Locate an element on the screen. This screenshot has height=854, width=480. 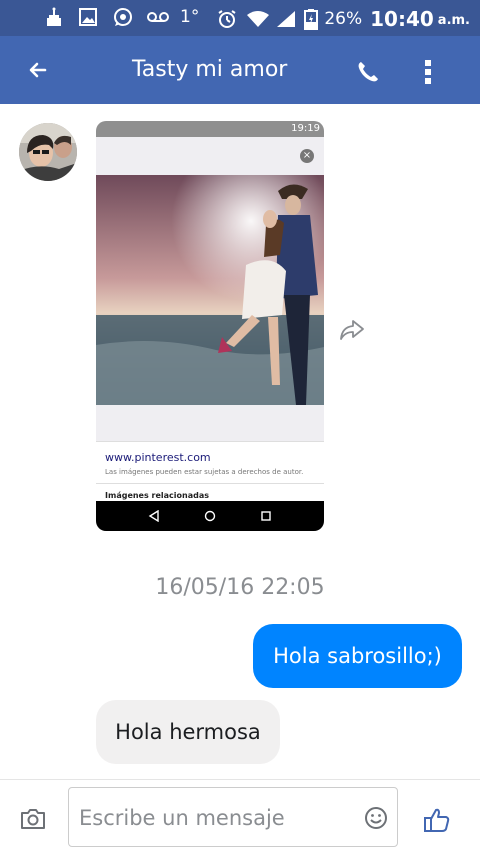
status-bar: 1° 26% 10:40 a.m. is located at coordinates (240, 18).